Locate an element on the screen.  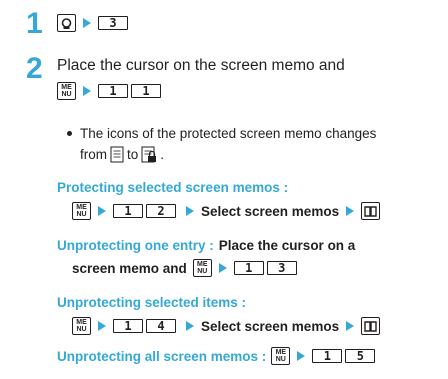
step-2-line1: Place the cursor on the screen memo and is located at coordinates (201, 66).